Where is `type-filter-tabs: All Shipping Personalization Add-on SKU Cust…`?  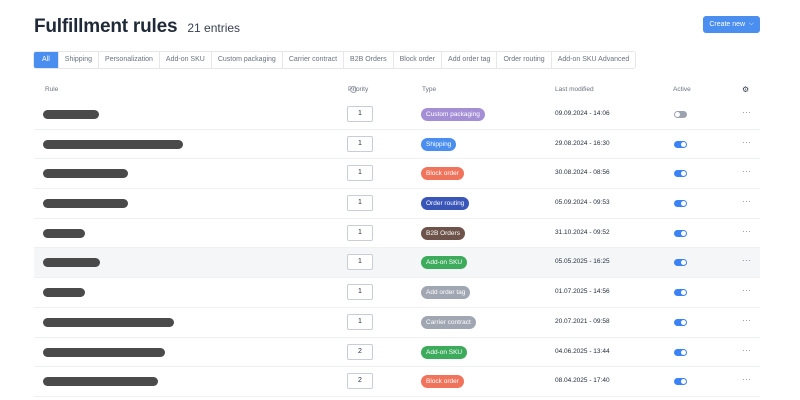 type-filter-tabs: All Shipping Personalization Add-on SKU Cust… is located at coordinates (335, 60).